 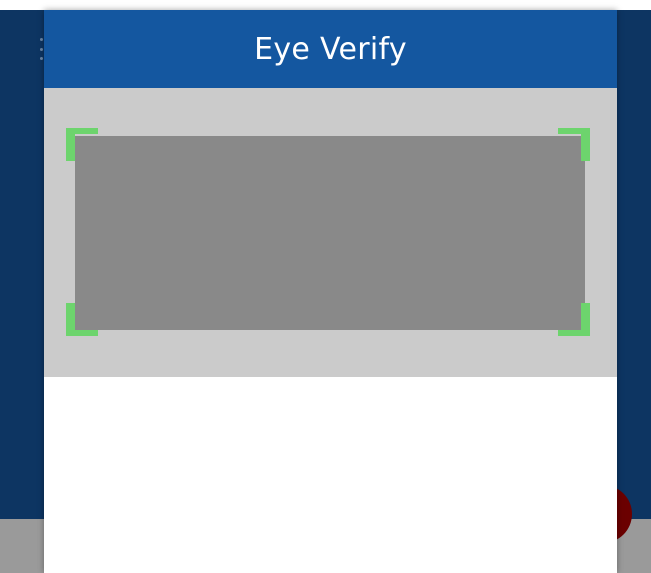 I want to click on scan-frame-corner-top-right, so click(x=574, y=144).